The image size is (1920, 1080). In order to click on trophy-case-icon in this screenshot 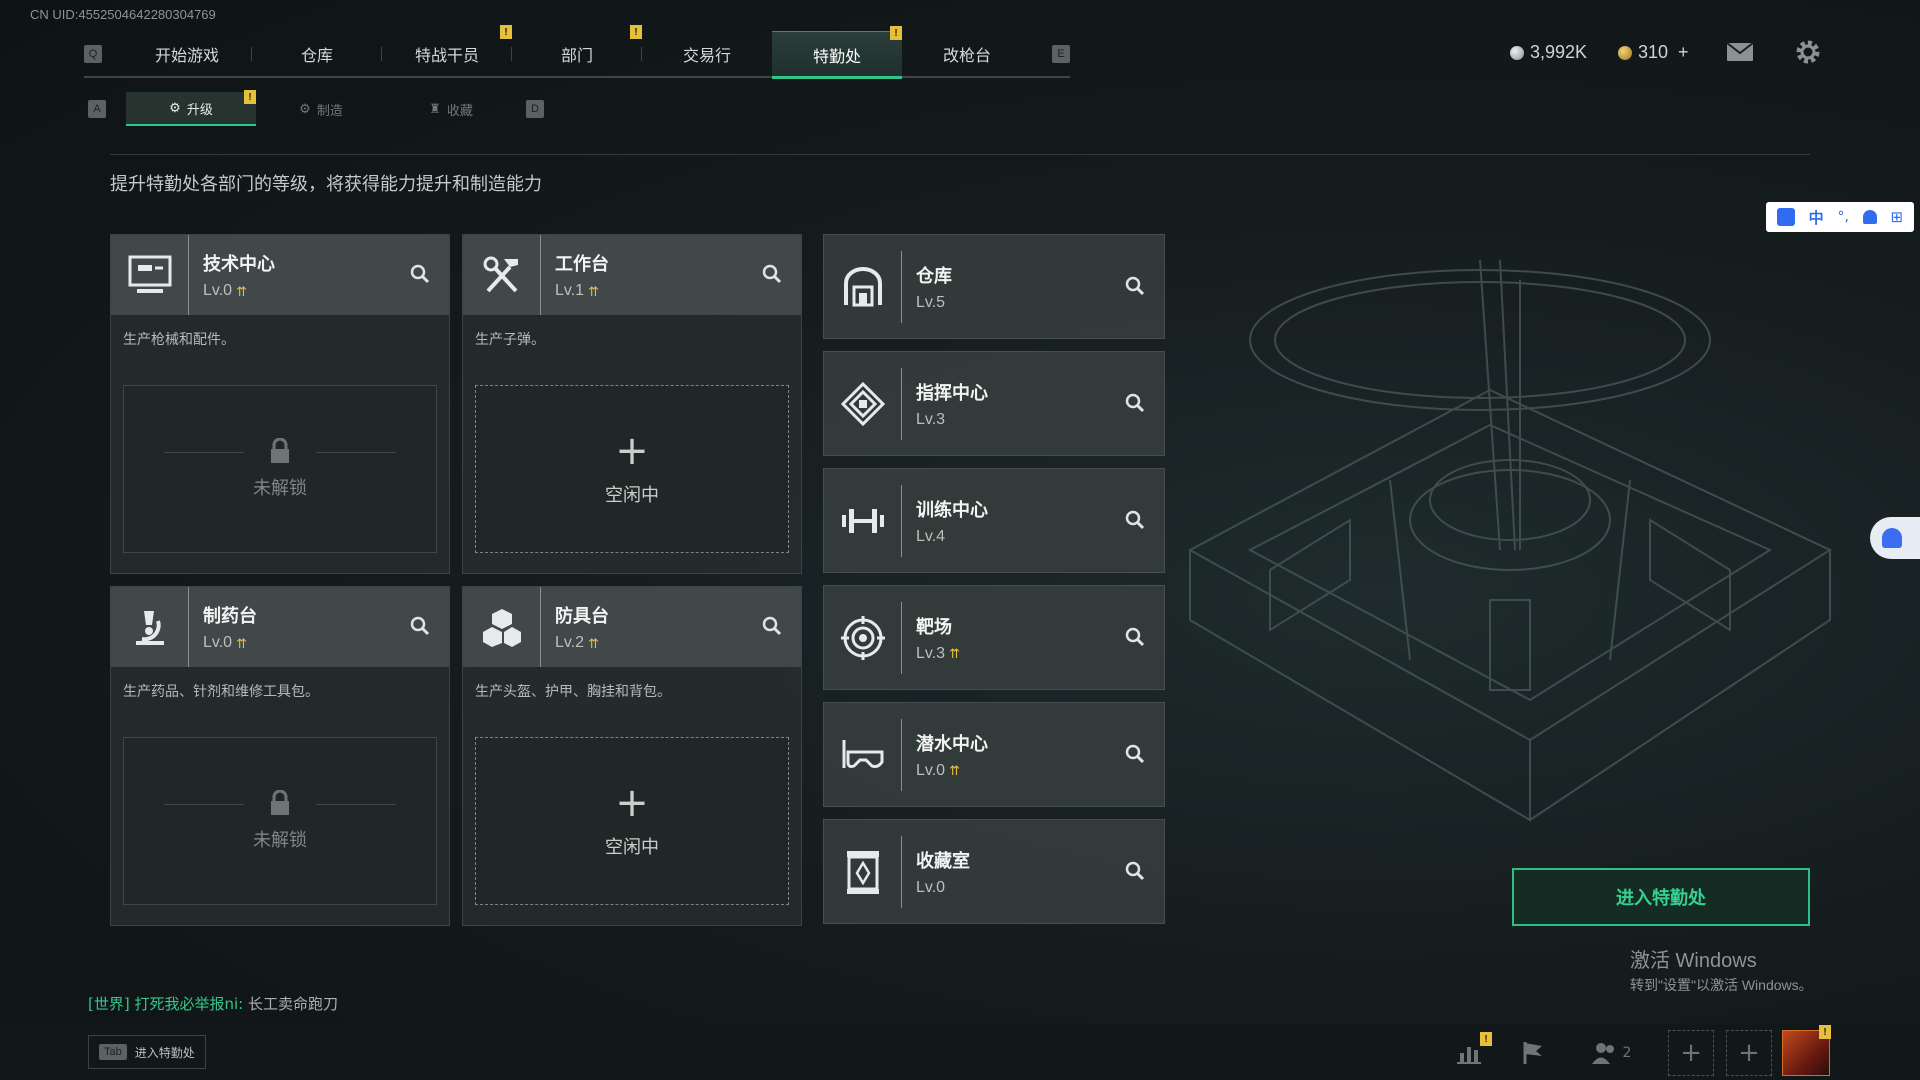, I will do `click(863, 871)`.